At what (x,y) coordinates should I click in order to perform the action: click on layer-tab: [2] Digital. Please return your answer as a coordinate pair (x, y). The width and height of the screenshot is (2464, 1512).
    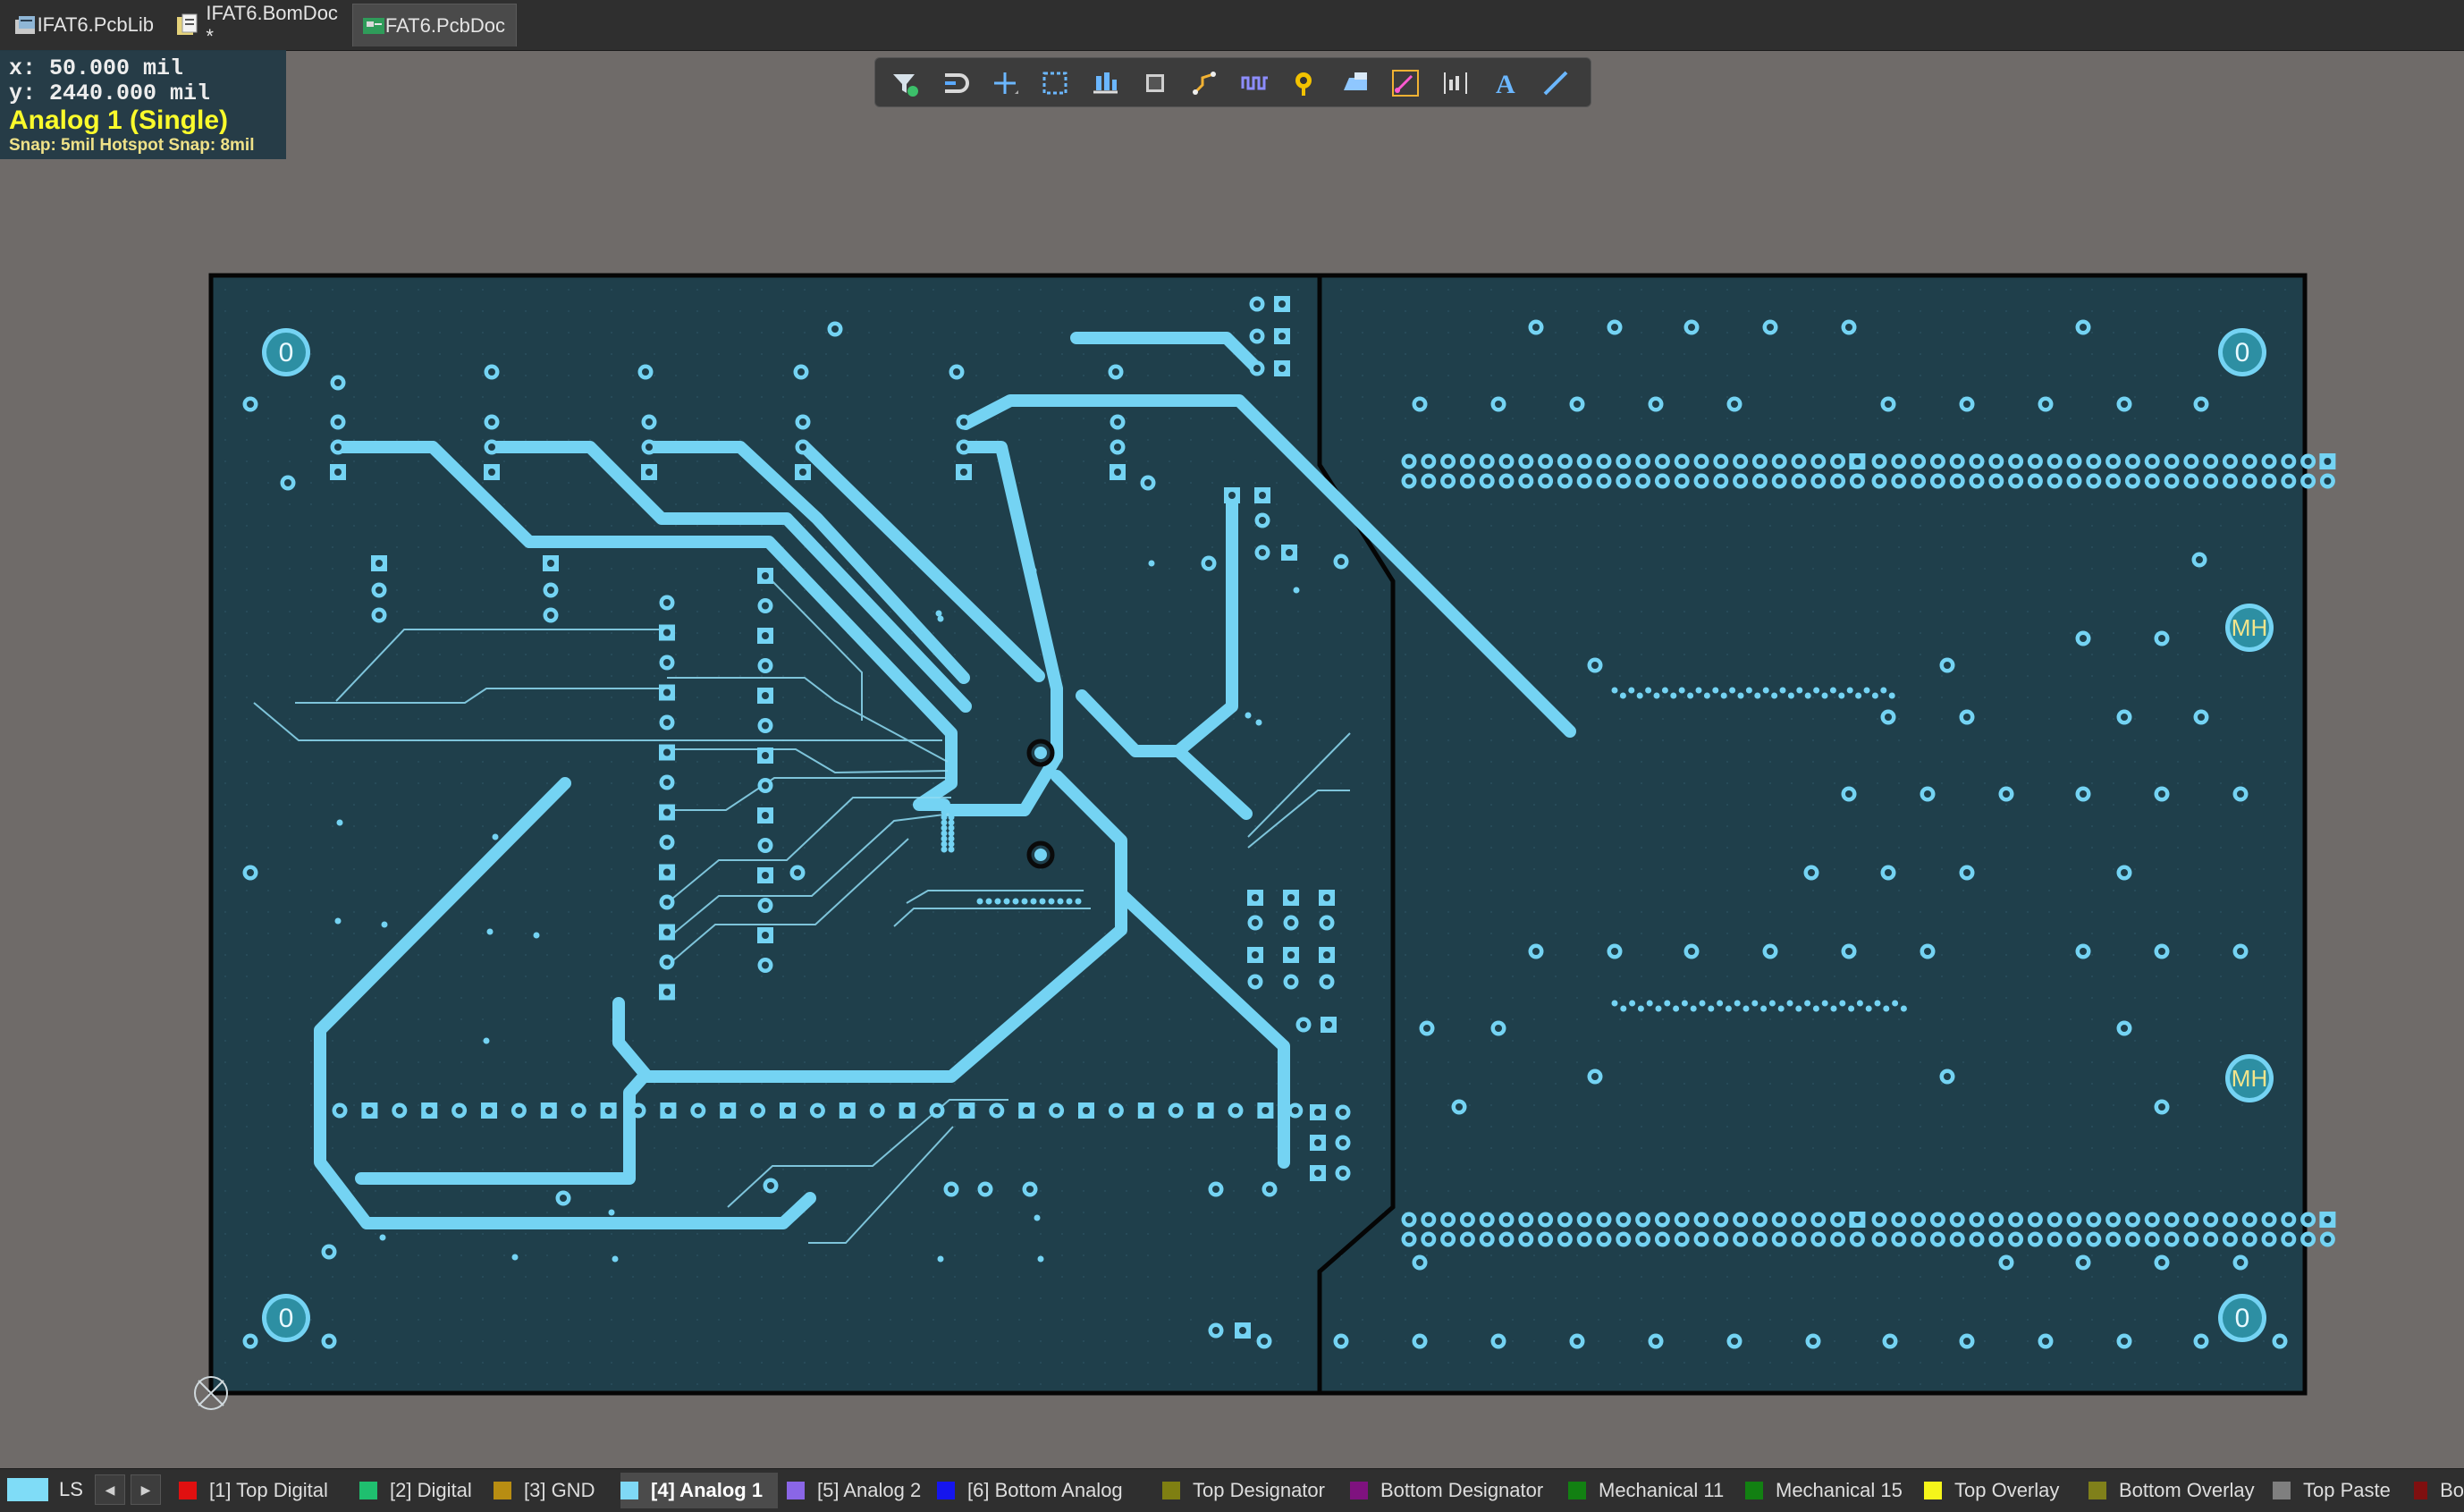
    Looking at the image, I should click on (422, 1491).